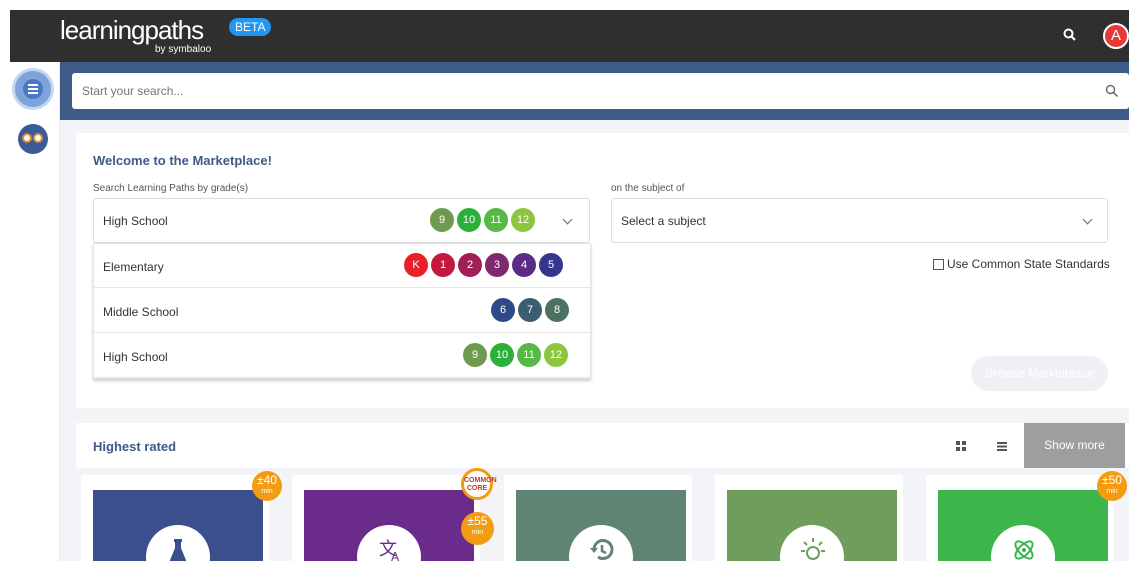  What do you see at coordinates (33, 139) in the screenshot?
I see `owl-mascot-icon` at bounding box center [33, 139].